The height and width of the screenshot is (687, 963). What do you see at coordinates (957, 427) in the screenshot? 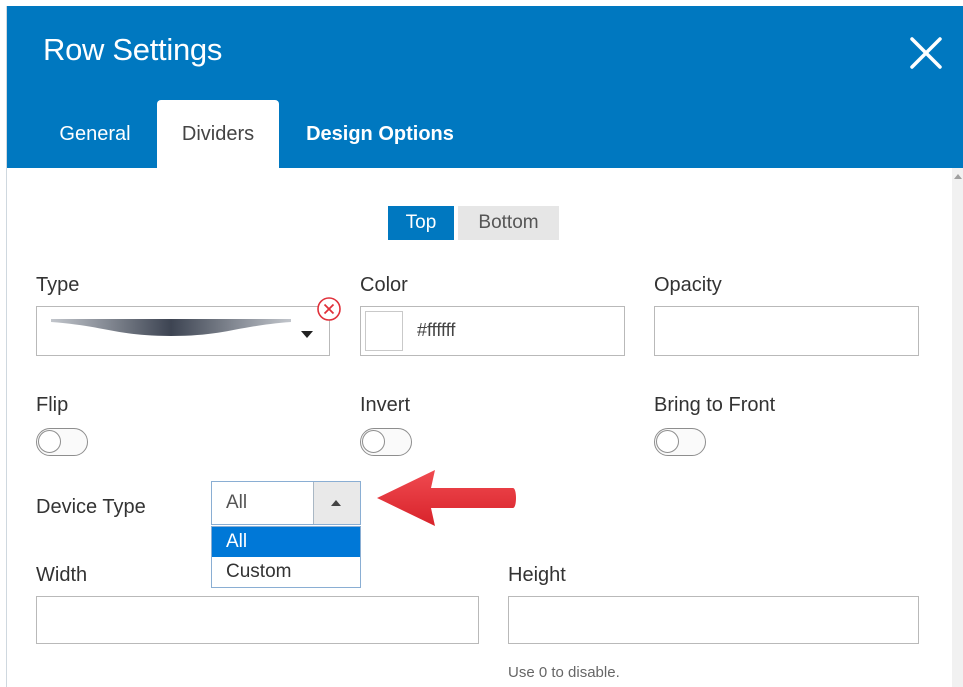
I see `vertical-scrollbar` at bounding box center [957, 427].